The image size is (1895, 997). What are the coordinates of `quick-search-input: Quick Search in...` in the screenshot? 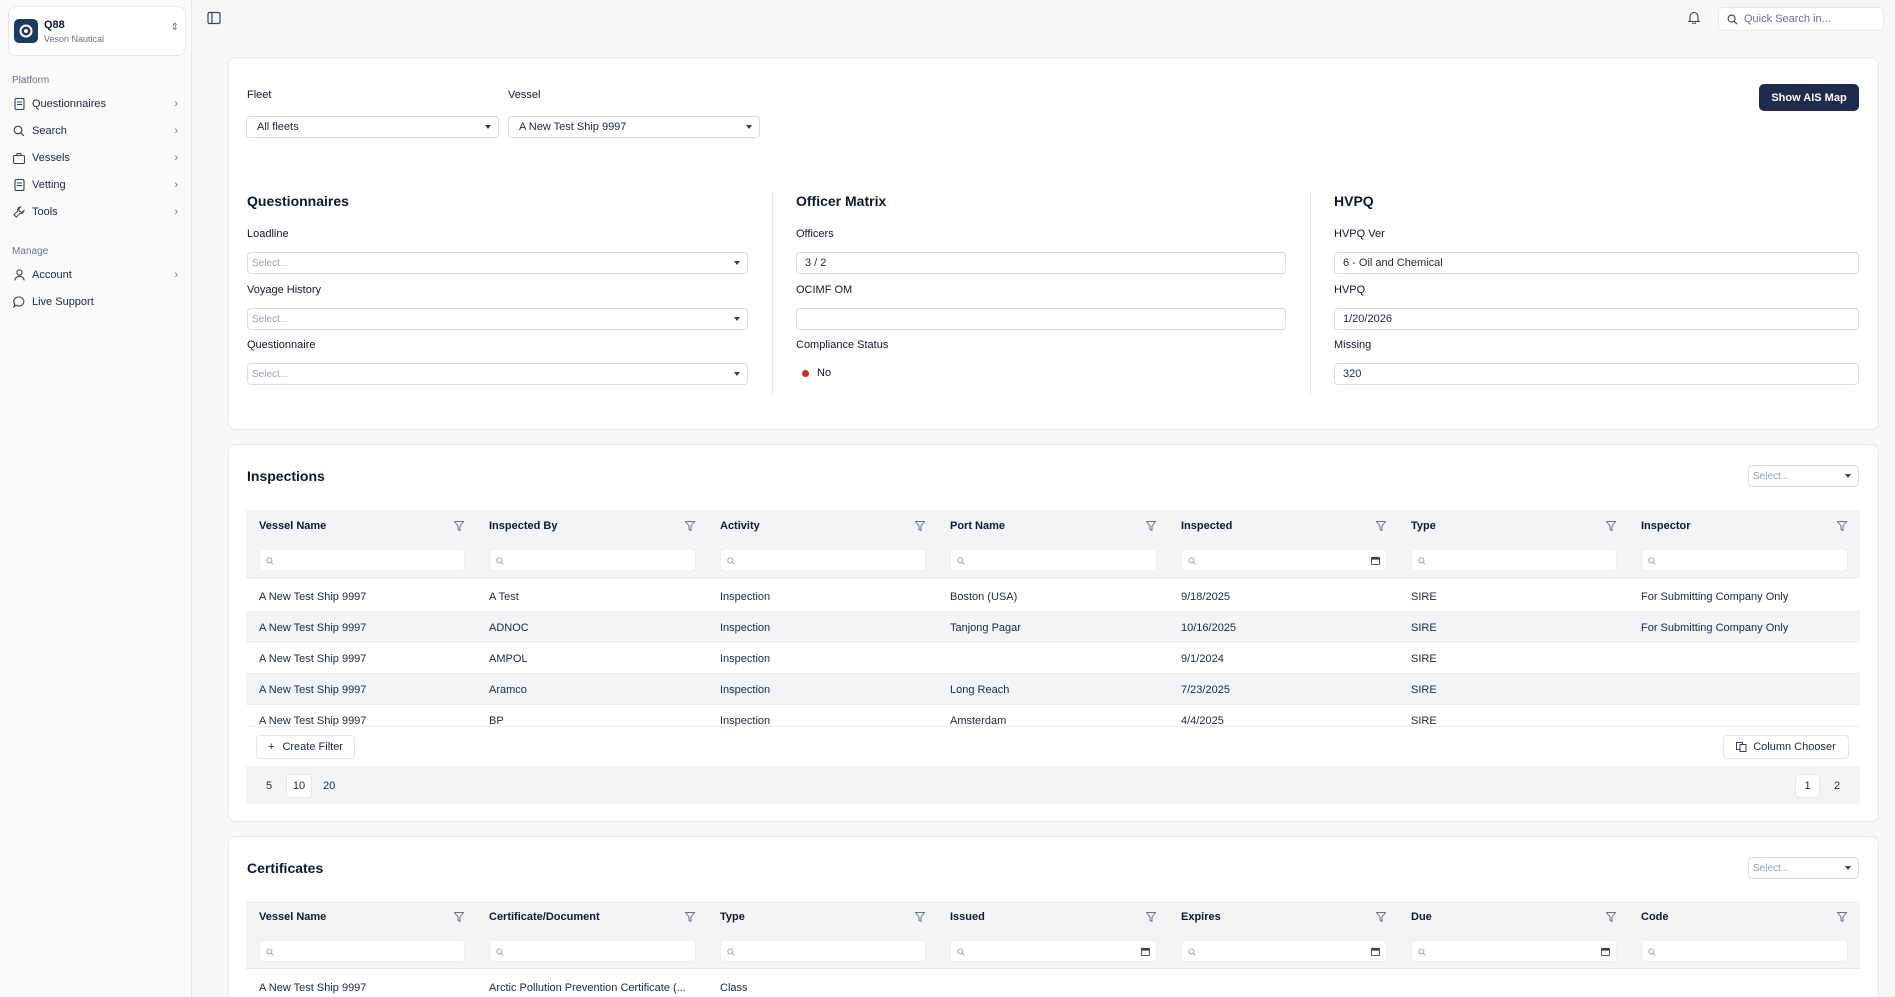 It's located at (1801, 19).